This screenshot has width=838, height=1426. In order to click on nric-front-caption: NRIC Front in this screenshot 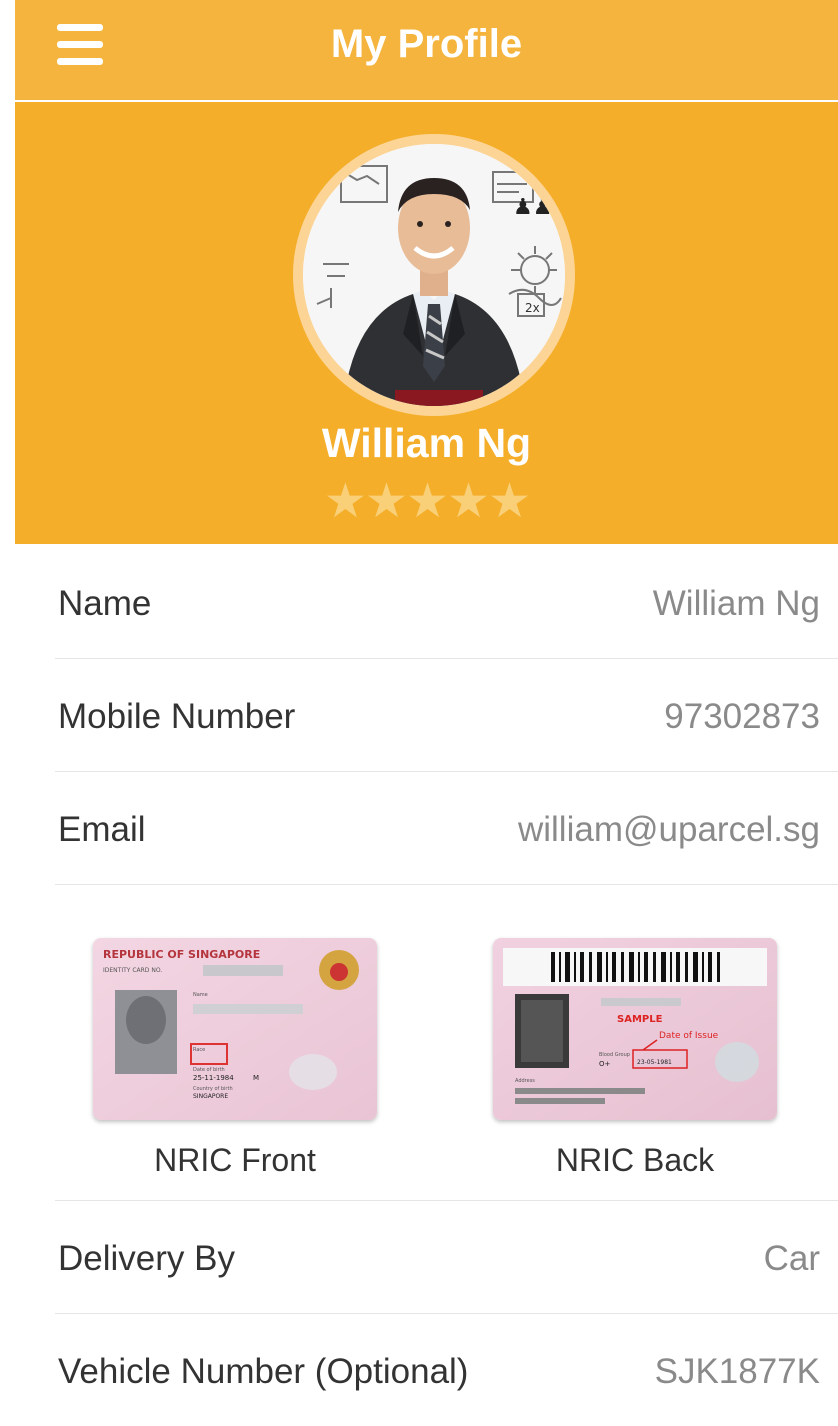, I will do `click(235, 1160)`.